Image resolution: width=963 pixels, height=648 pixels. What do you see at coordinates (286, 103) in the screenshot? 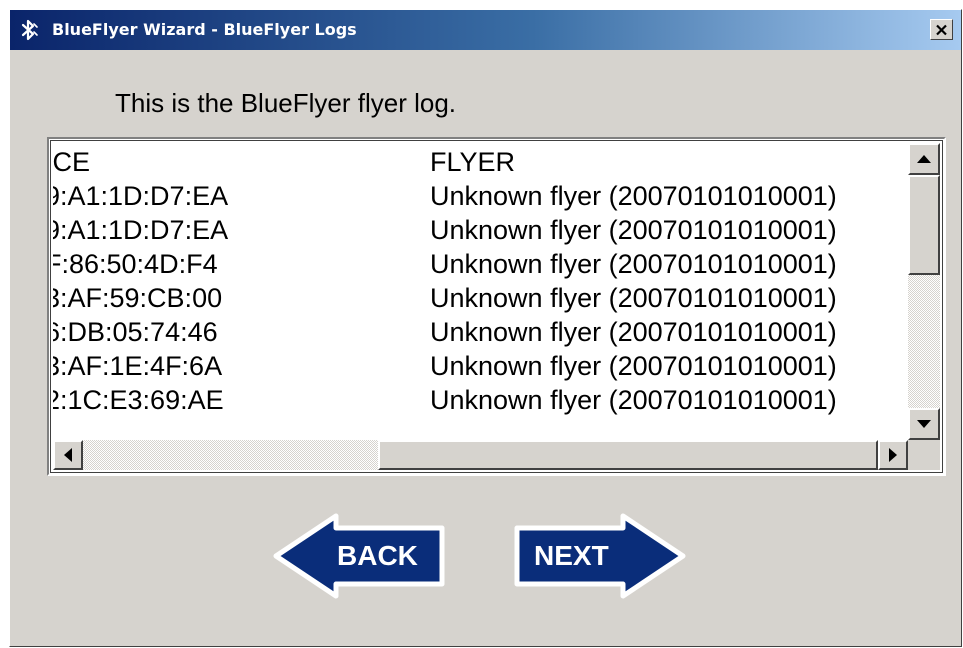
I see `intro-text: This is the BlueFlyer flyer log.` at bounding box center [286, 103].